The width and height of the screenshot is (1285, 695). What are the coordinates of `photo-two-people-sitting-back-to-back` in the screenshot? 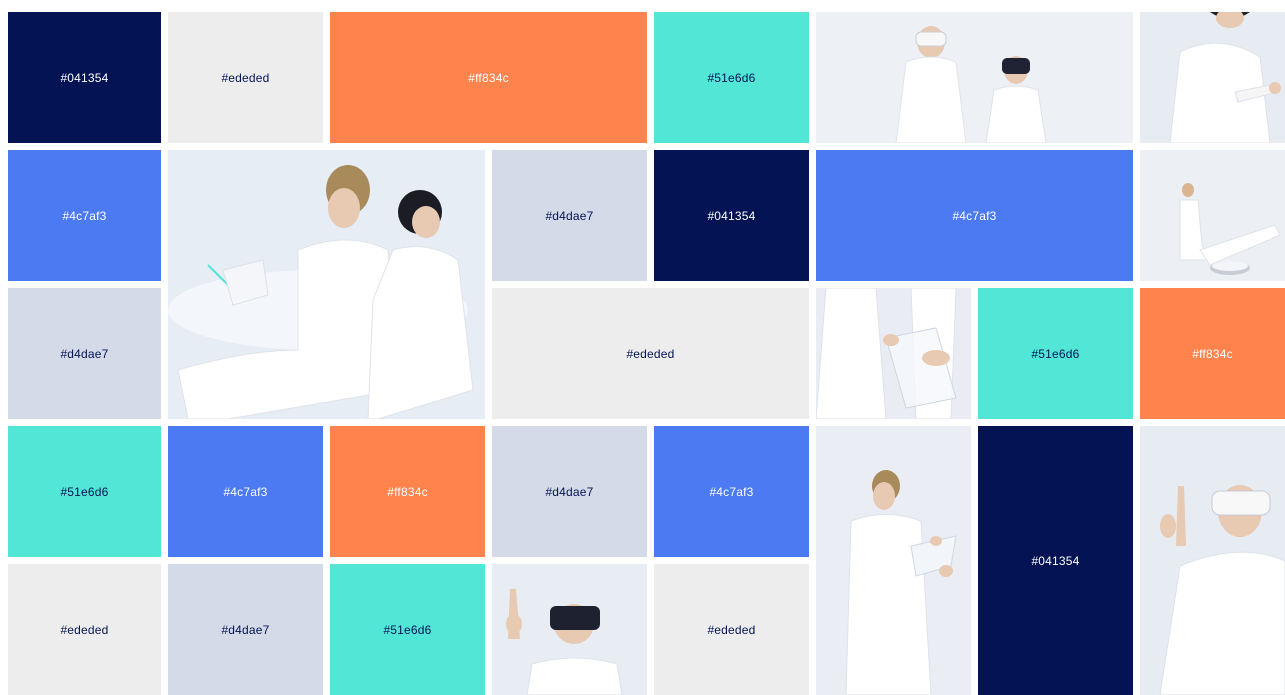 It's located at (326, 284).